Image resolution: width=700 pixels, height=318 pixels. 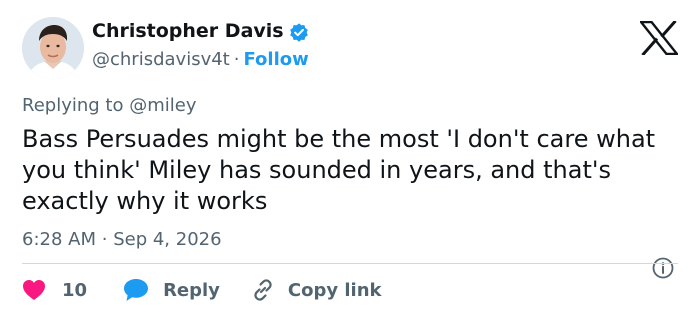 I want to click on link-icon, so click(x=263, y=290).